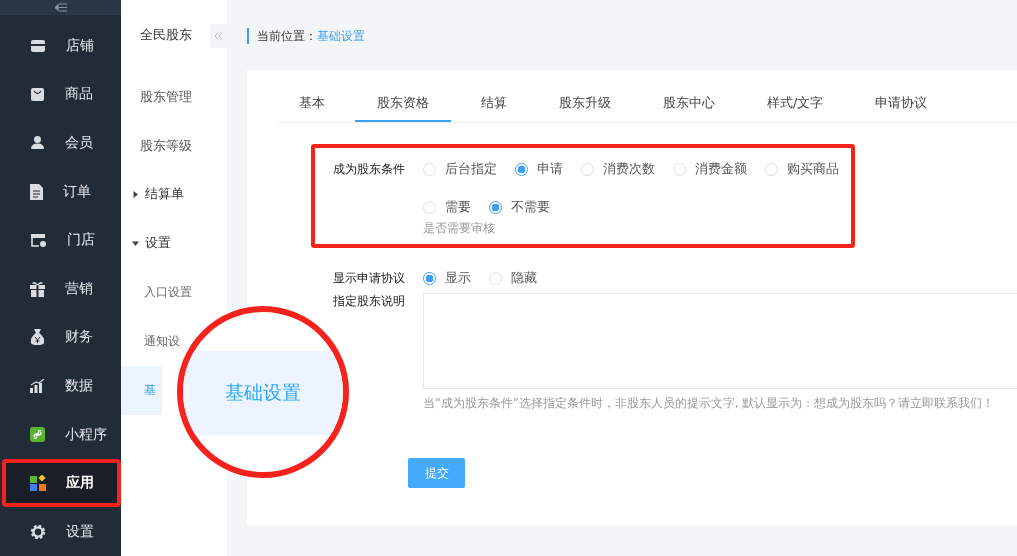 Image resolution: width=1017 pixels, height=556 pixels. Describe the element at coordinates (60, 46) in the screenshot. I see `nav-item: 店铺` at that location.